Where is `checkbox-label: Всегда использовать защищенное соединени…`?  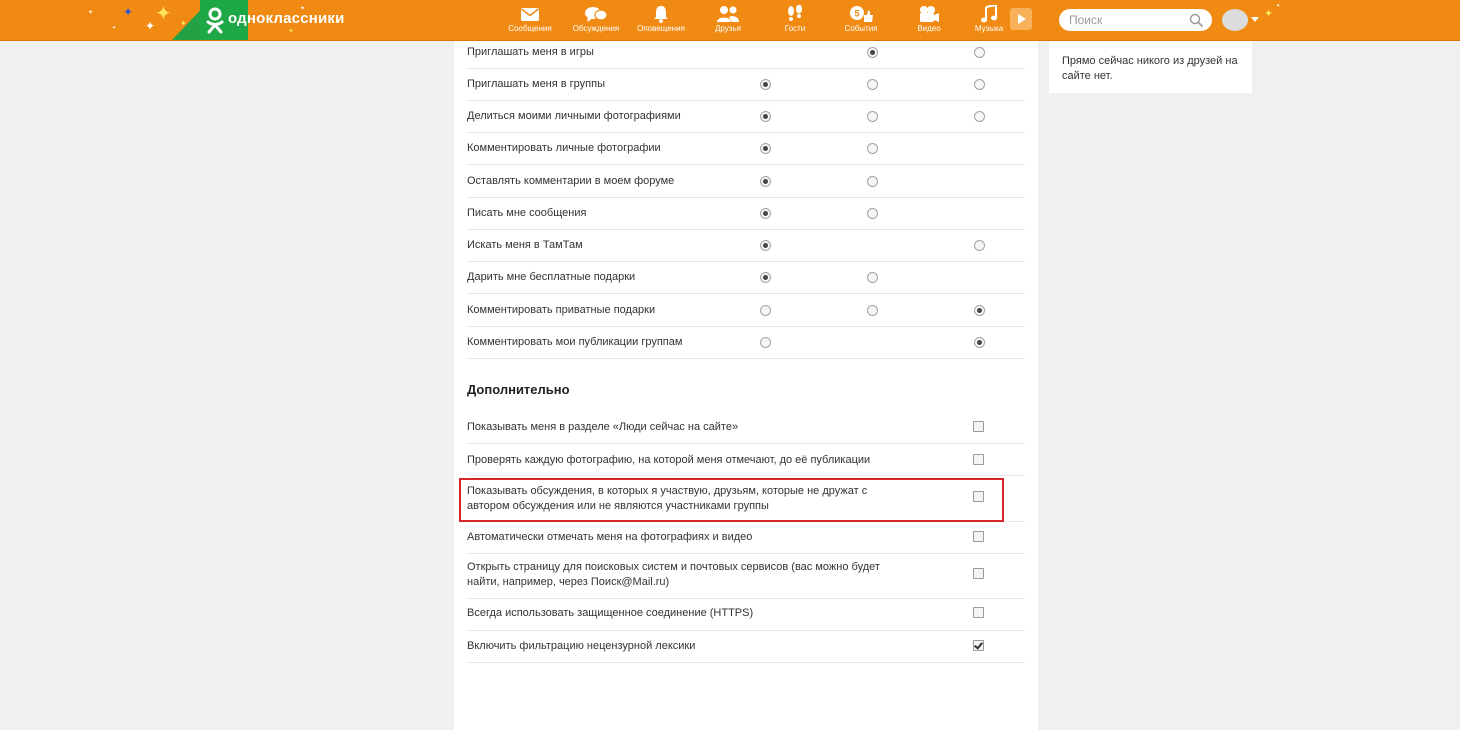
checkbox-label: Всегда использовать защищенное соединени… is located at coordinates (610, 613).